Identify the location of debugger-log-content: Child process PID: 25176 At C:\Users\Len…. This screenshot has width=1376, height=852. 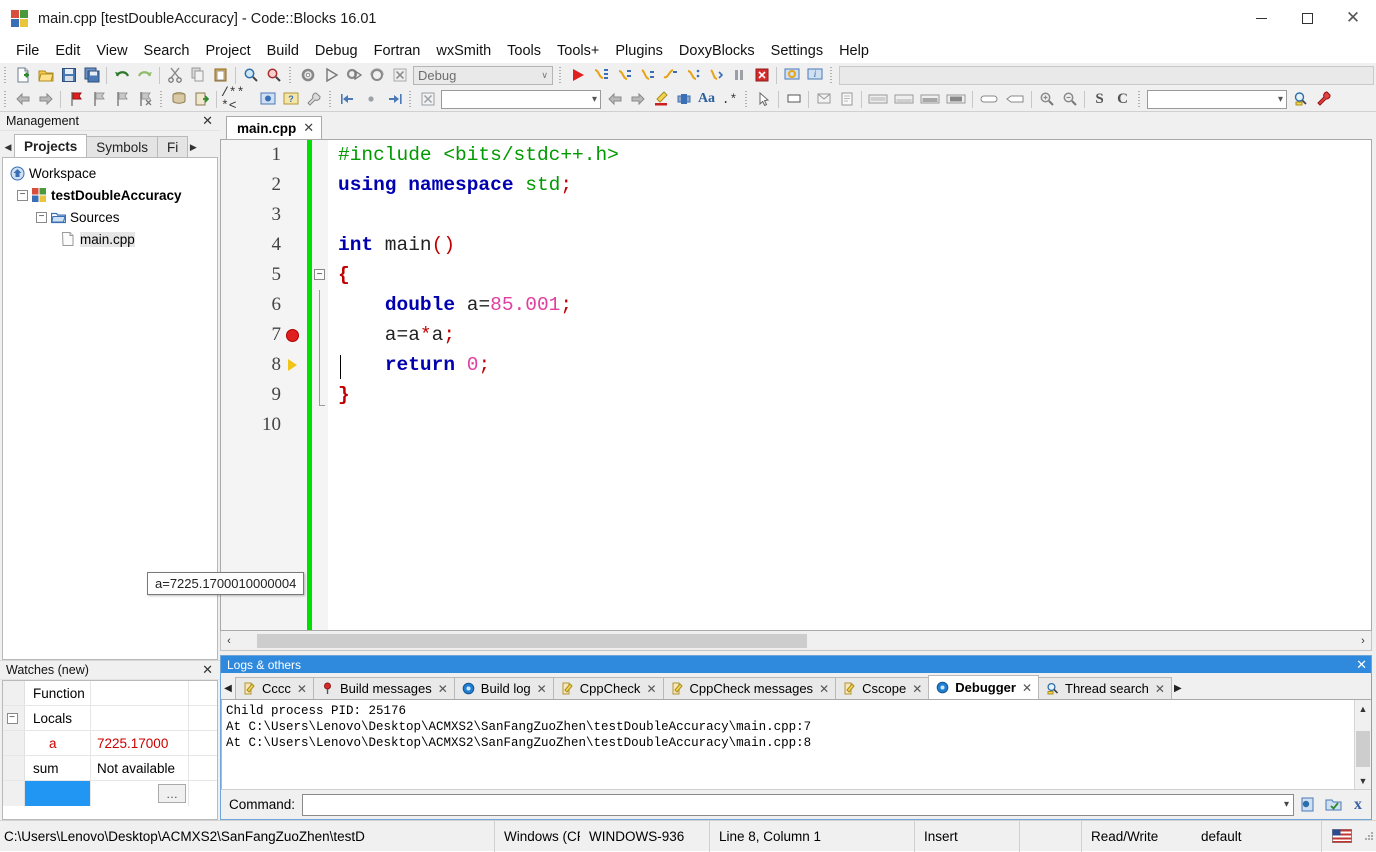
(788, 744).